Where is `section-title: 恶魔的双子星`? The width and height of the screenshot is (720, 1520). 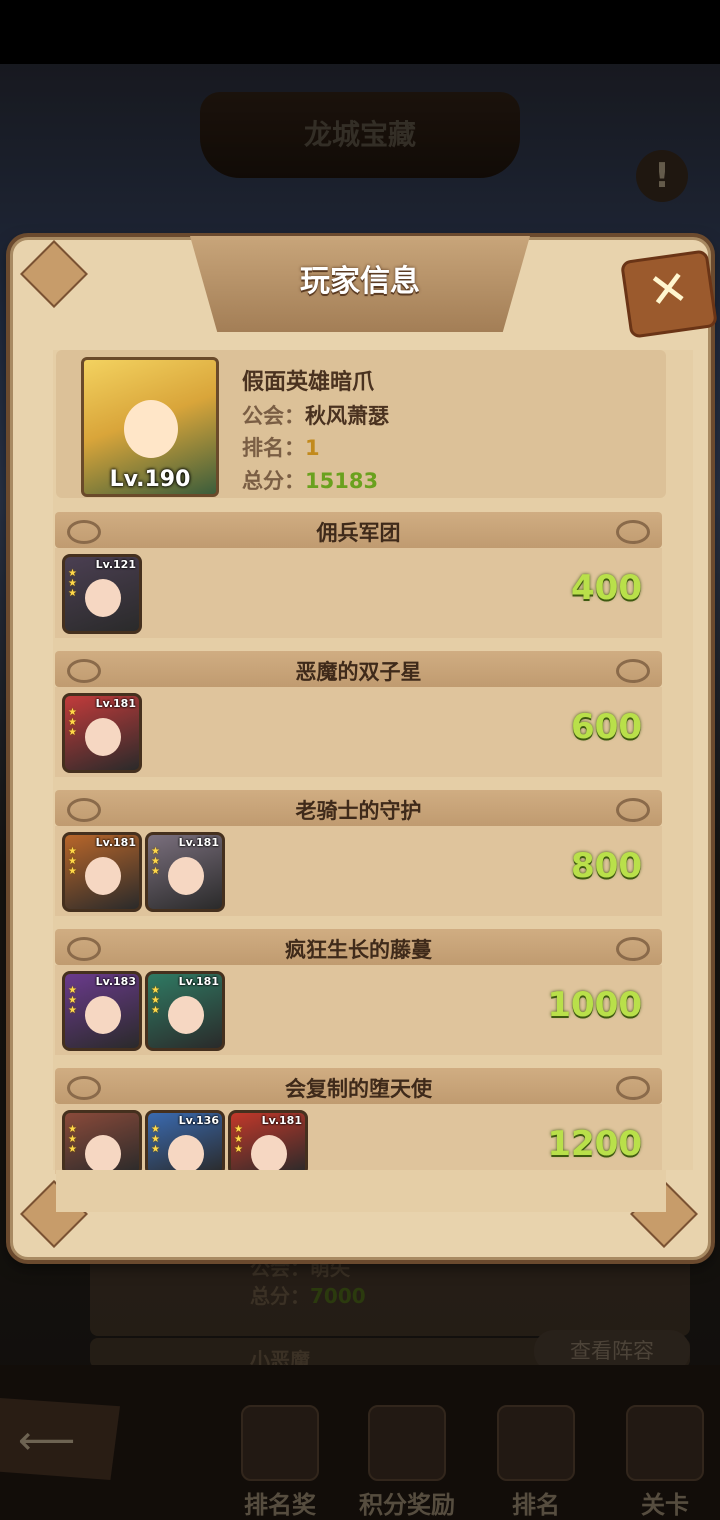 section-title: 恶魔的双子星 is located at coordinates (358, 672).